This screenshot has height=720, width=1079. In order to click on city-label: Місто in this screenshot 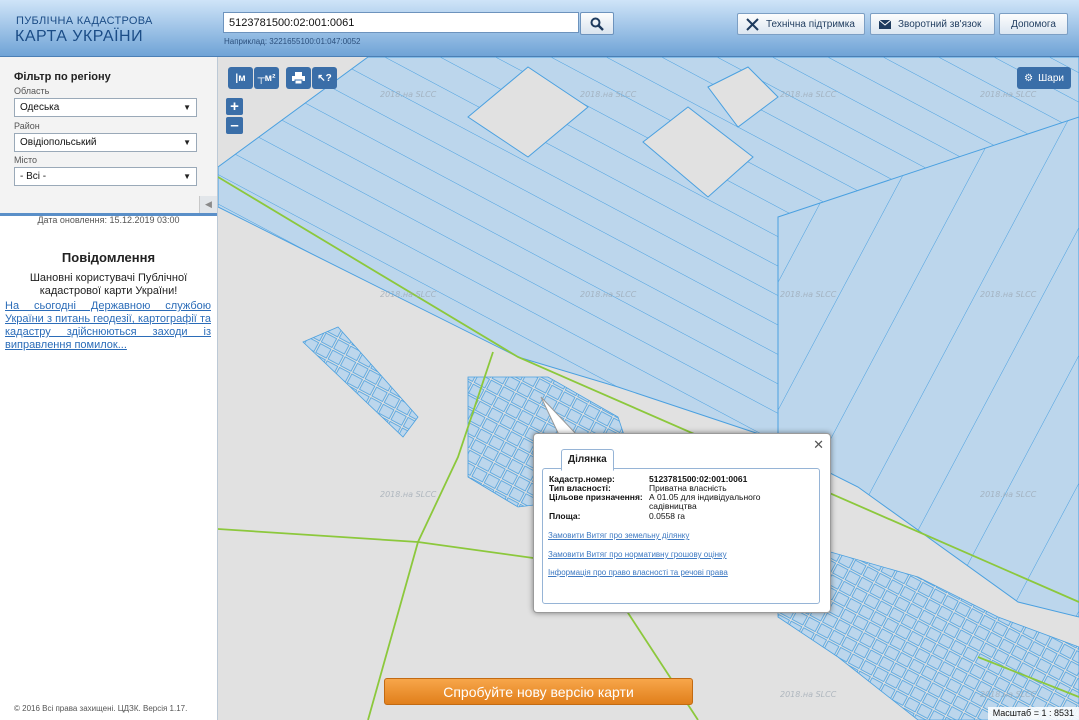, I will do `click(26, 160)`.